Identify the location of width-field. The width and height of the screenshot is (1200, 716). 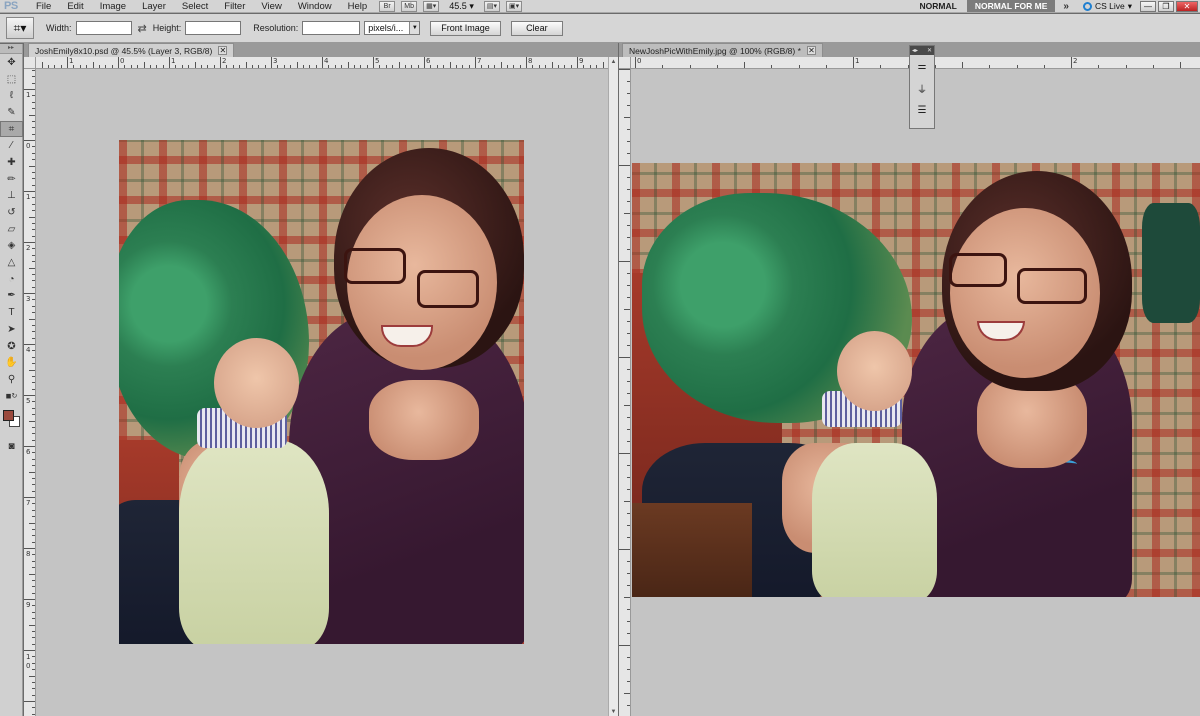
(103, 28).